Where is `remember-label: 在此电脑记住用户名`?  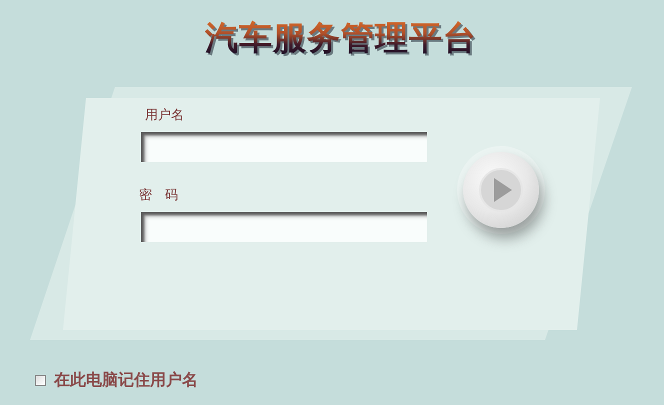
remember-label: 在此电脑记住用户名 is located at coordinates (126, 380).